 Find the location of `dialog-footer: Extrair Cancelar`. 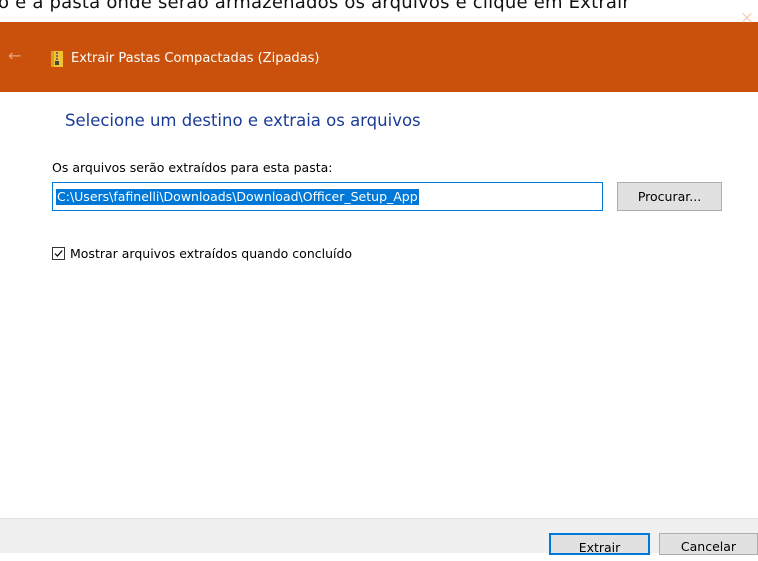

dialog-footer: Extrair Cancelar is located at coordinates (379, 536).